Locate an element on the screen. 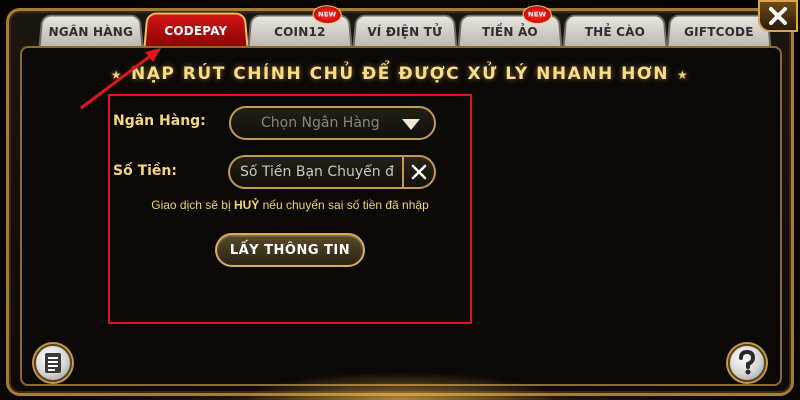 The image size is (800, 400). tab-coin12: COIN12 NEW is located at coordinates (300, 27).